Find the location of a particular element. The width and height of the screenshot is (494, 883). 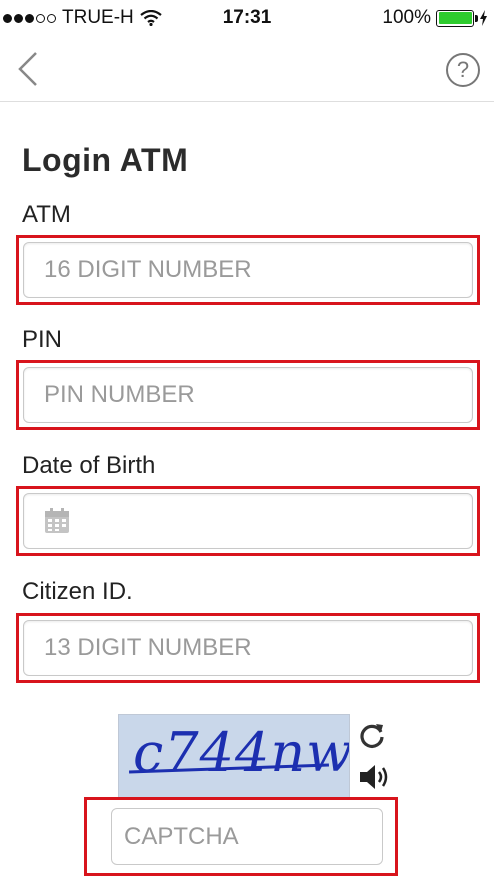

pin-input is located at coordinates (248, 395).